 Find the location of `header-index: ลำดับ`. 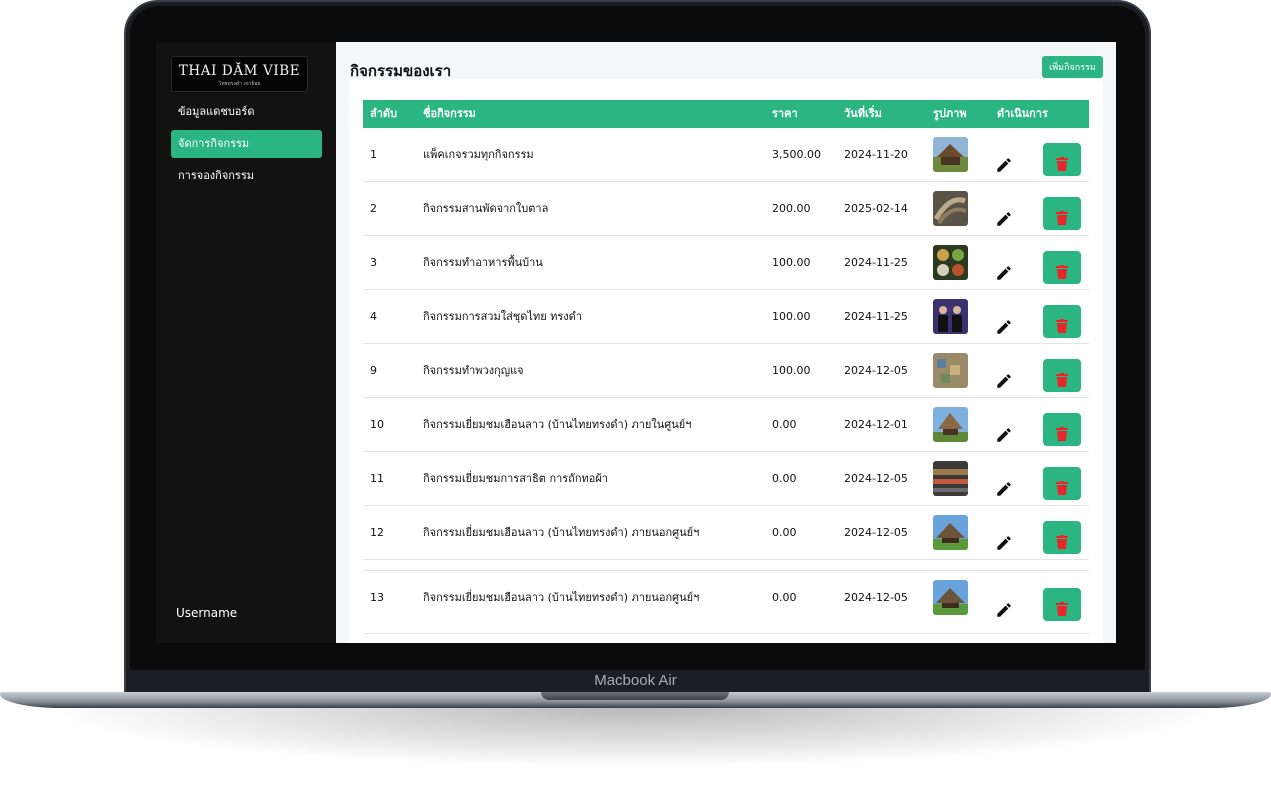

header-index: ลำดับ is located at coordinates (384, 113).